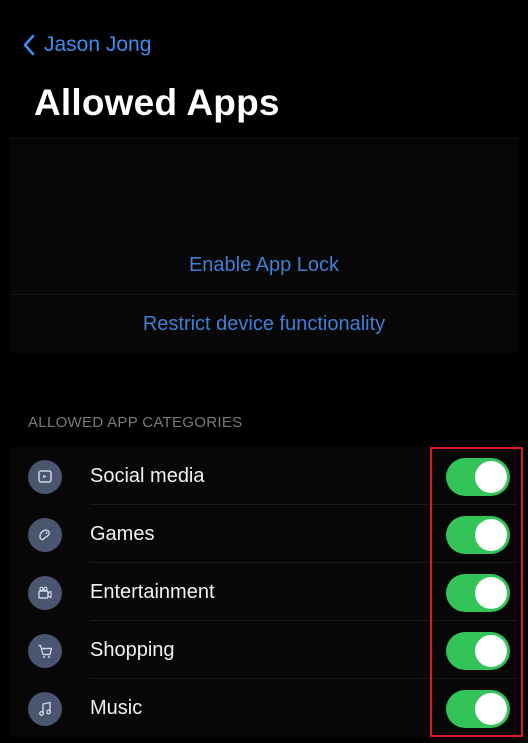  I want to click on section-header: ALLOWED APP CATEGORIES, so click(135, 422).